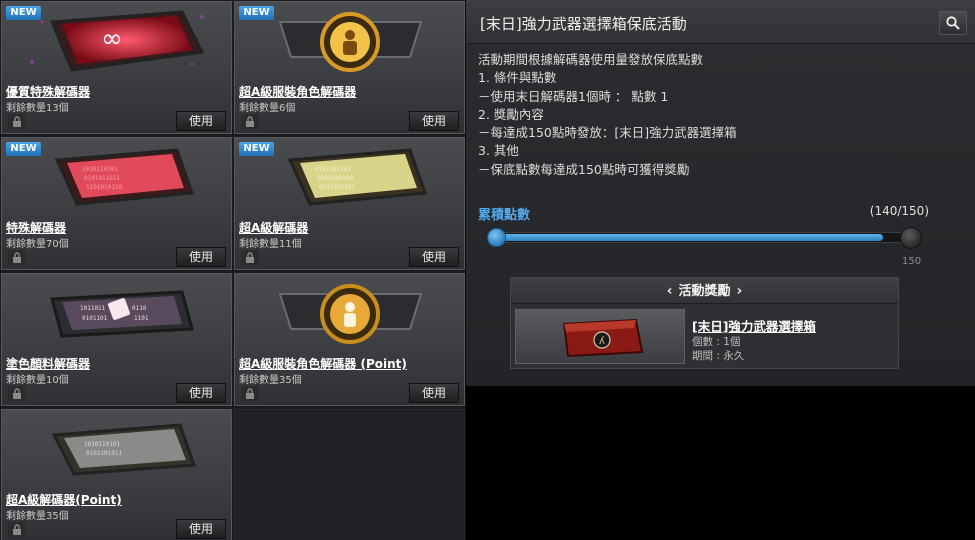  What do you see at coordinates (102, 178) in the screenshot?
I see `svg-text: 0101011011` at bounding box center [102, 178].